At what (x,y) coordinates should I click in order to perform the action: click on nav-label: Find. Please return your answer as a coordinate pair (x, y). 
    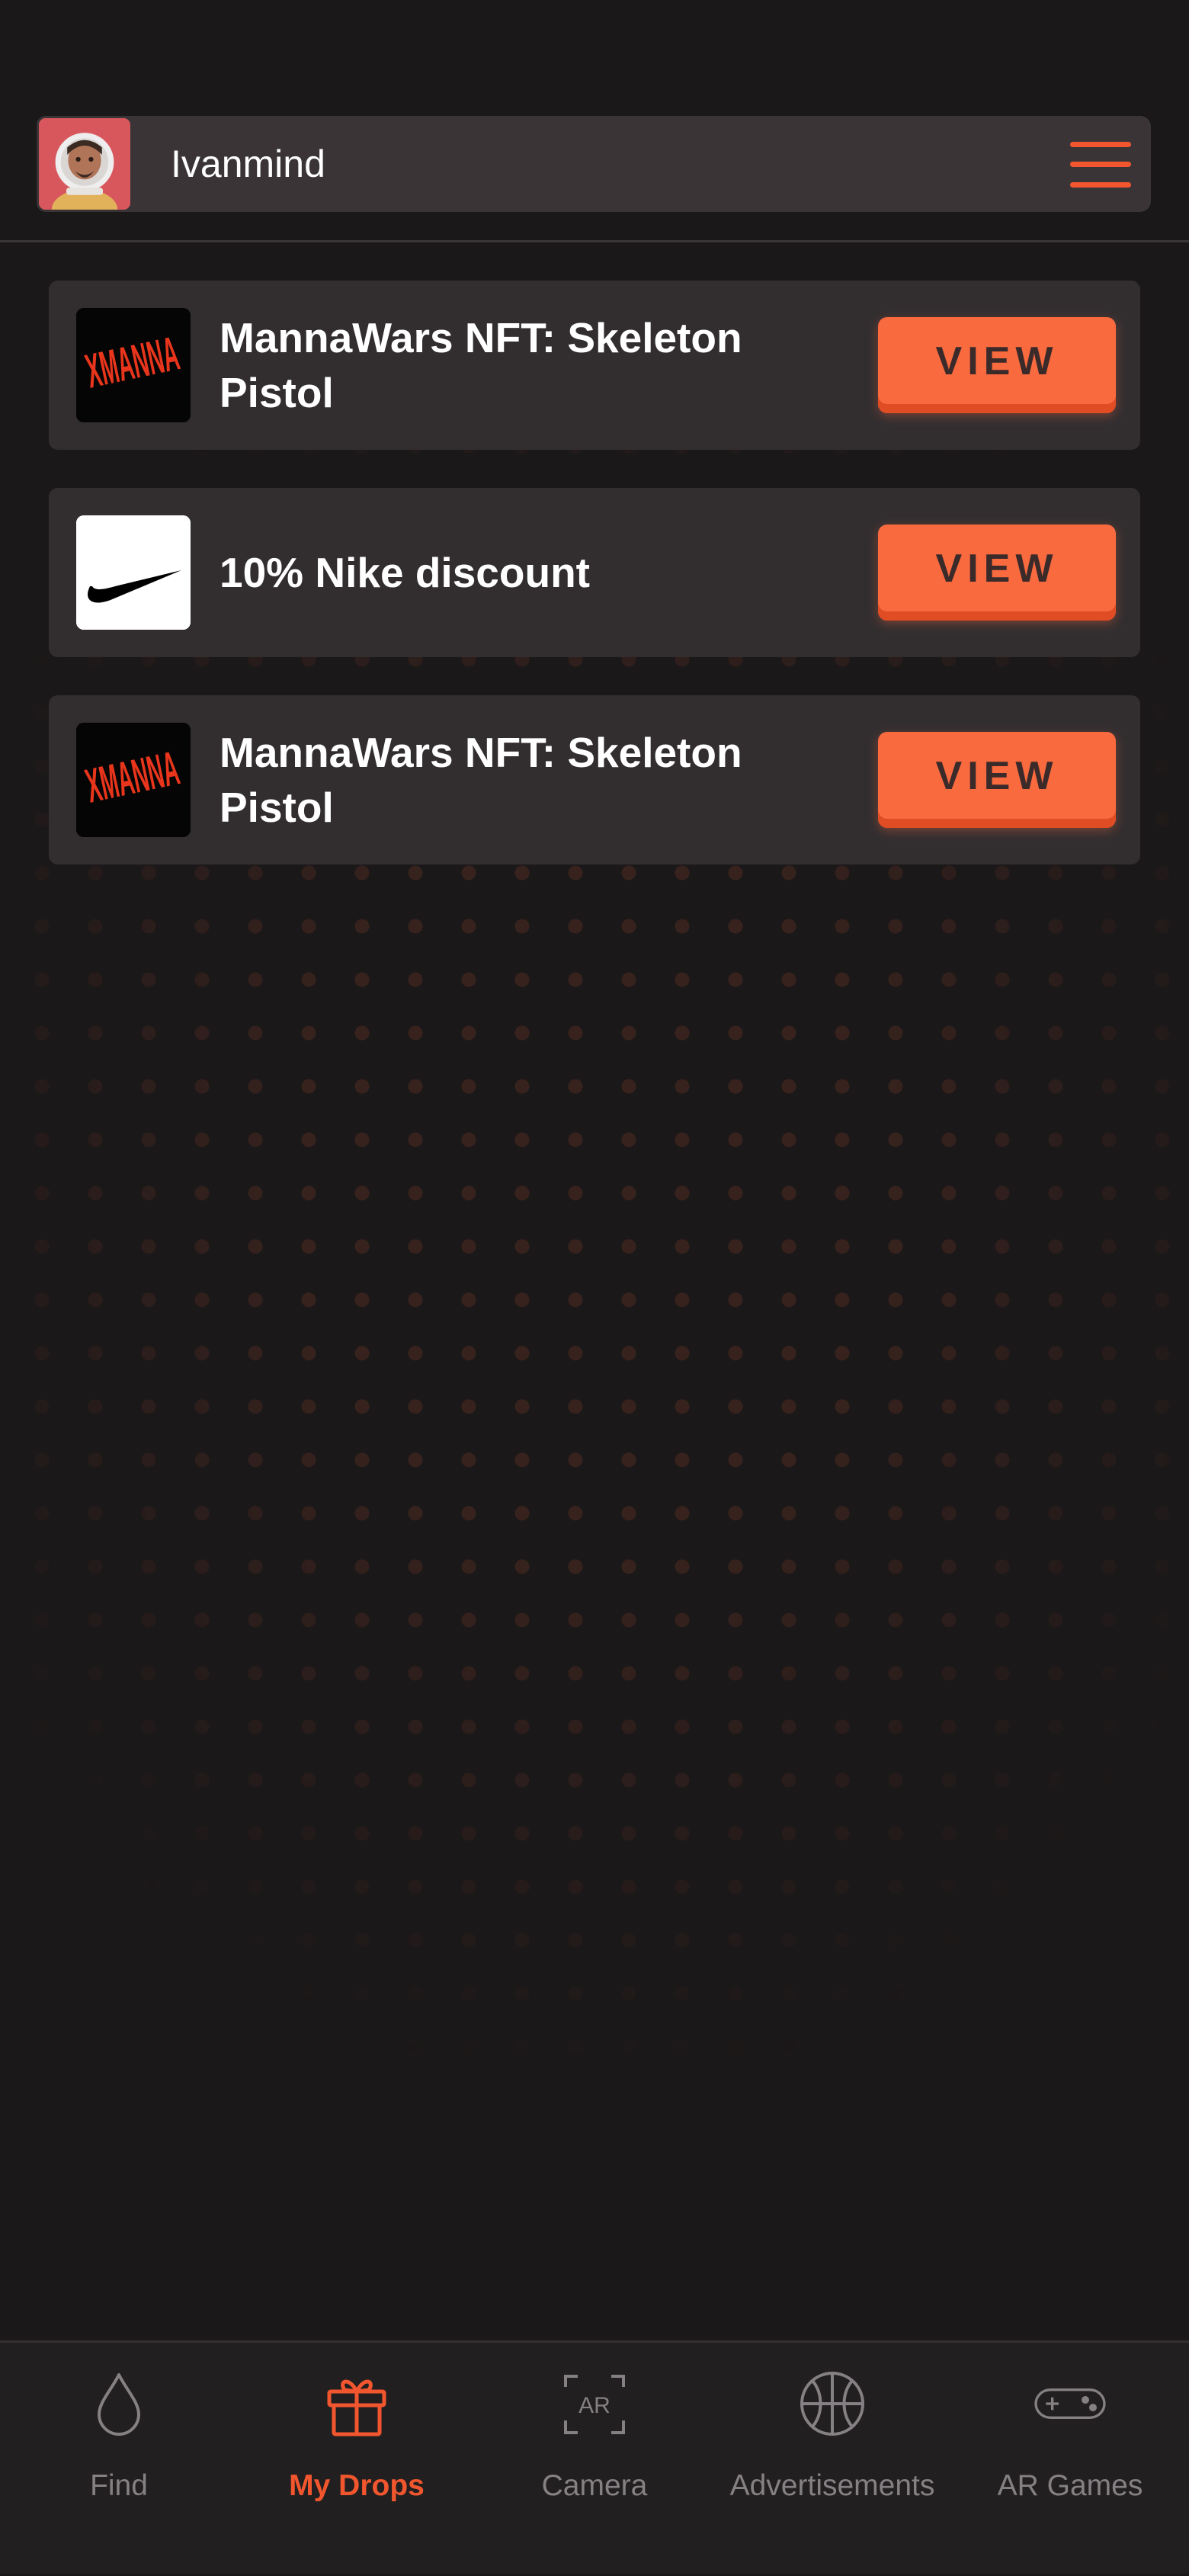
    Looking at the image, I should click on (119, 2485).